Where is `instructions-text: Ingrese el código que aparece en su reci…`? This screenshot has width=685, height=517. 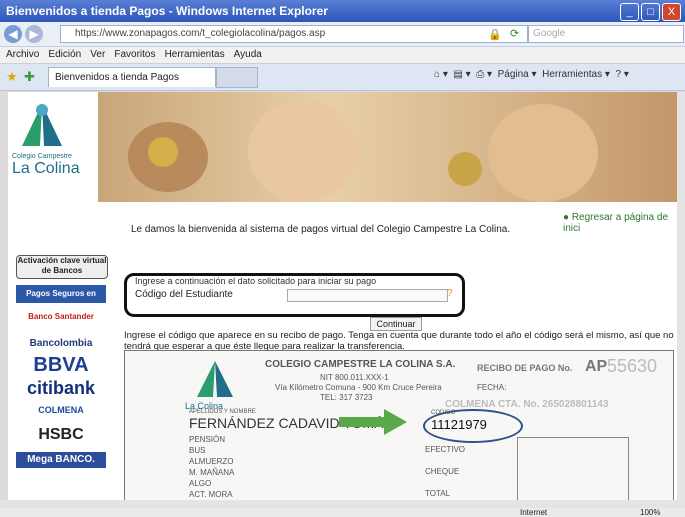 instructions-text: Ingrese el código que aparece en su reci… is located at coordinates (399, 341).